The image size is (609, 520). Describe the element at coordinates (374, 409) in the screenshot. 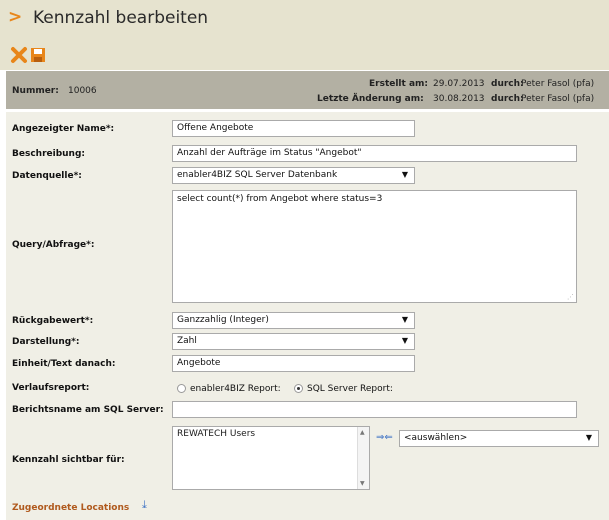

I see `report-name-input` at that location.